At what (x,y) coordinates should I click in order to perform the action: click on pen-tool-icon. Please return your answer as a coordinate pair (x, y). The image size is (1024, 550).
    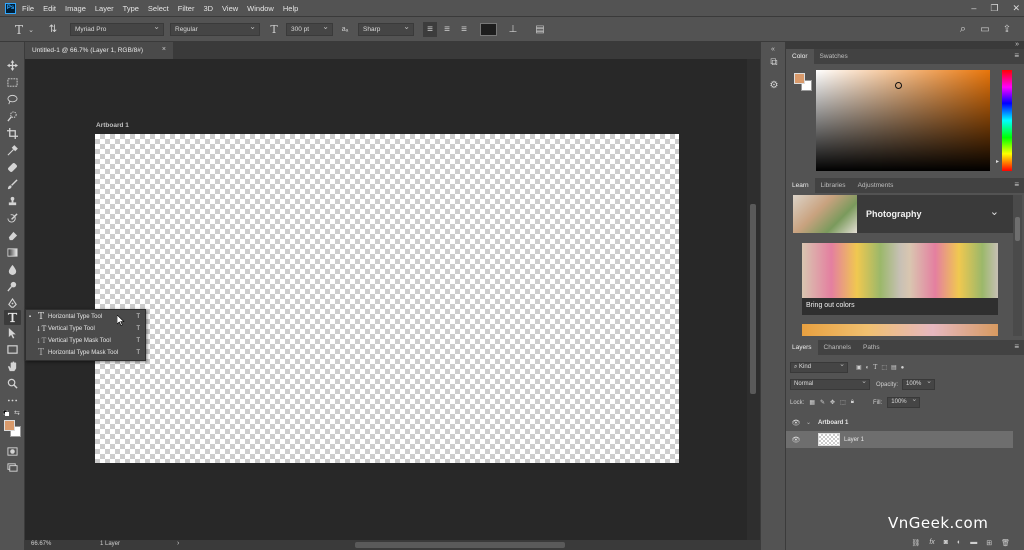
    Looking at the image, I should click on (12, 303).